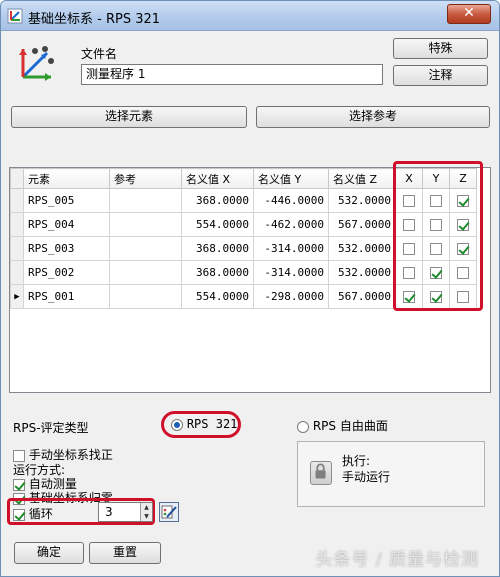 Image resolution: width=500 pixels, height=577 pixels. Describe the element at coordinates (350, 426) in the screenshot. I see `radio-rps-freeform-label: RPS 自由曲面` at that location.